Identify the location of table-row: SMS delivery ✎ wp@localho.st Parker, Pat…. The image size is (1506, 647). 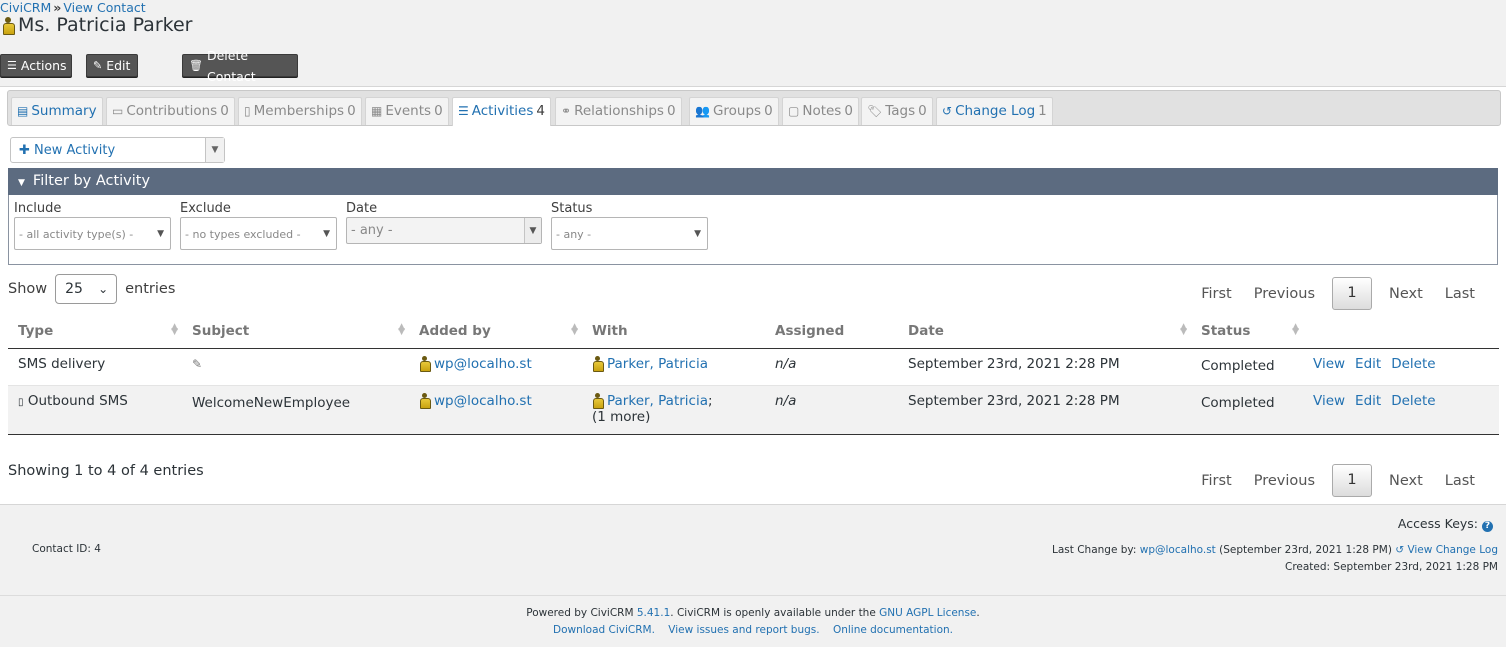
(753, 367).